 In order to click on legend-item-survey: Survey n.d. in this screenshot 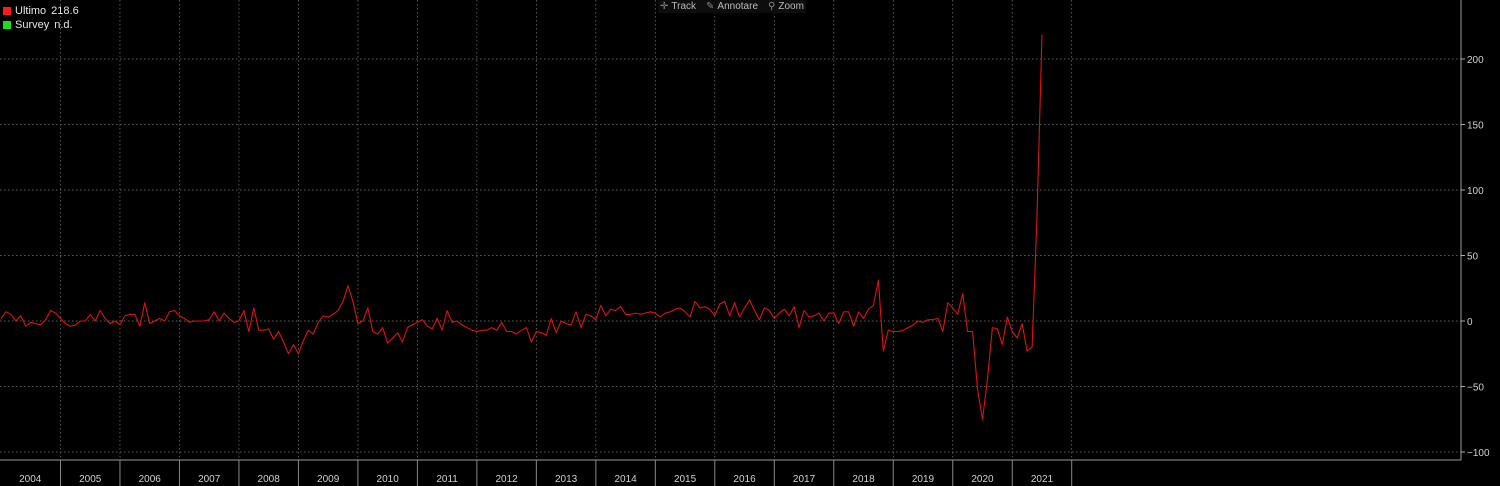, I will do `click(41, 25)`.